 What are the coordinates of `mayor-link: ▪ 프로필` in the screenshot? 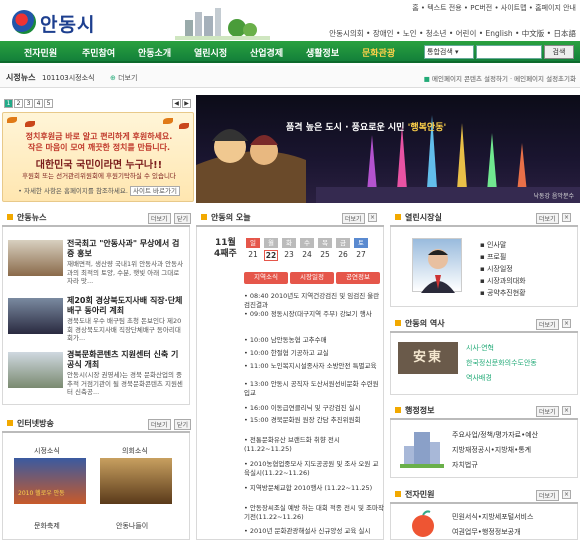 It's located at (493, 257).